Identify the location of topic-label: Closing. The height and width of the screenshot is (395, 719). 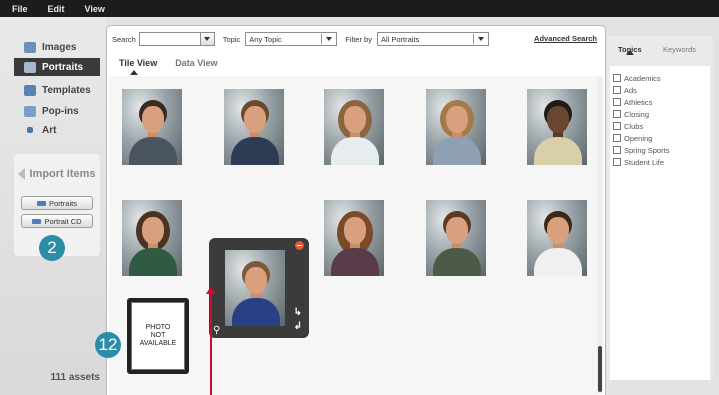
(637, 114).